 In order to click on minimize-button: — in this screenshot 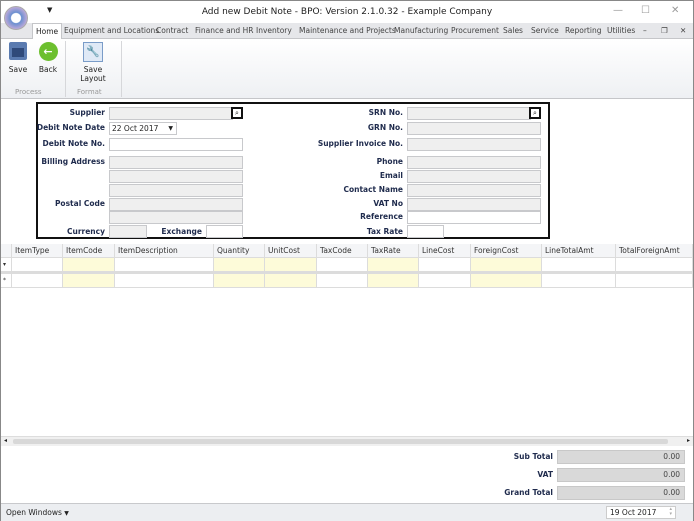, I will do `click(618, 10)`.